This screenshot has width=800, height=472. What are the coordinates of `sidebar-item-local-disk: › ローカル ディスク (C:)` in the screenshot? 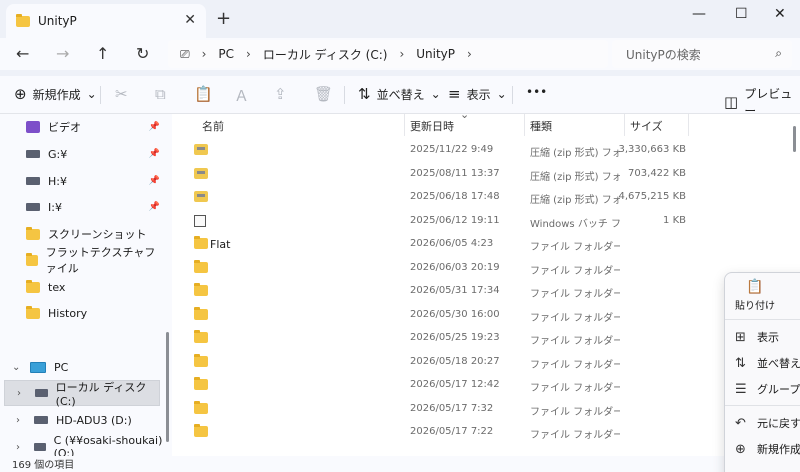 It's located at (82, 394).